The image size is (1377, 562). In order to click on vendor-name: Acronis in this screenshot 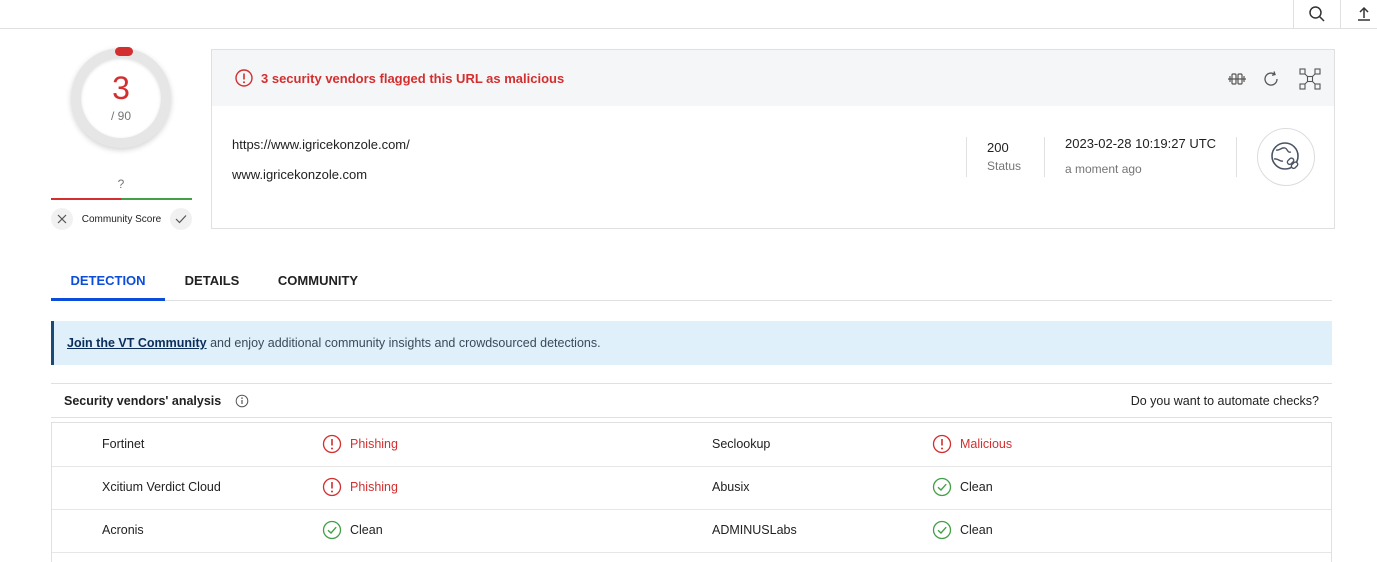, I will do `click(123, 530)`.